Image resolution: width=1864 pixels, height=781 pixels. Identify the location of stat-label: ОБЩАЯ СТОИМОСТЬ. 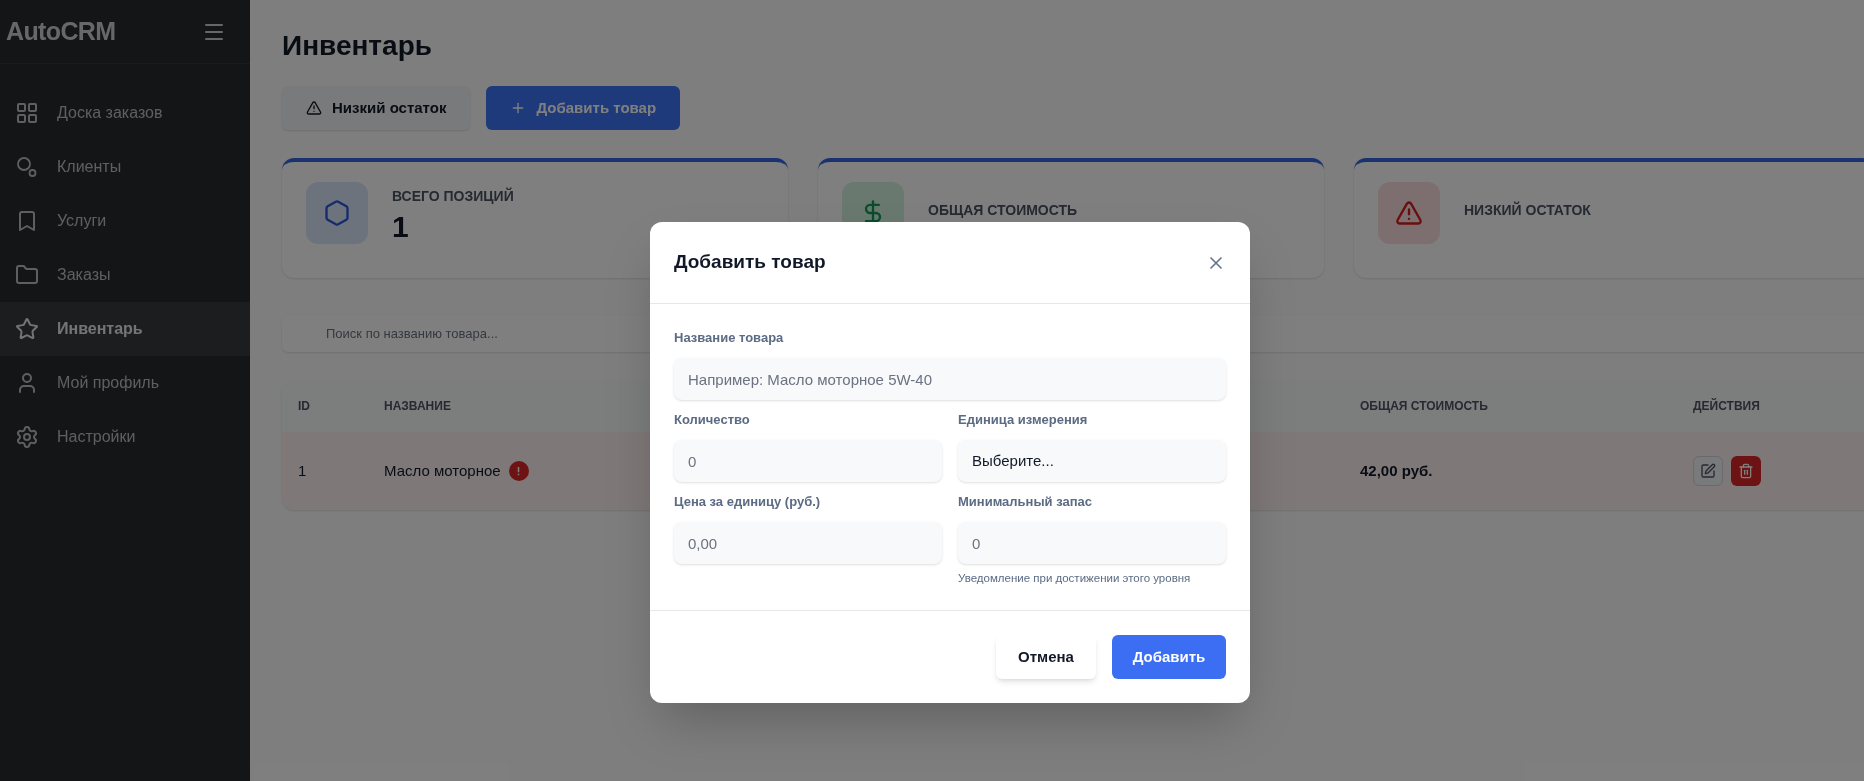
(1003, 210).